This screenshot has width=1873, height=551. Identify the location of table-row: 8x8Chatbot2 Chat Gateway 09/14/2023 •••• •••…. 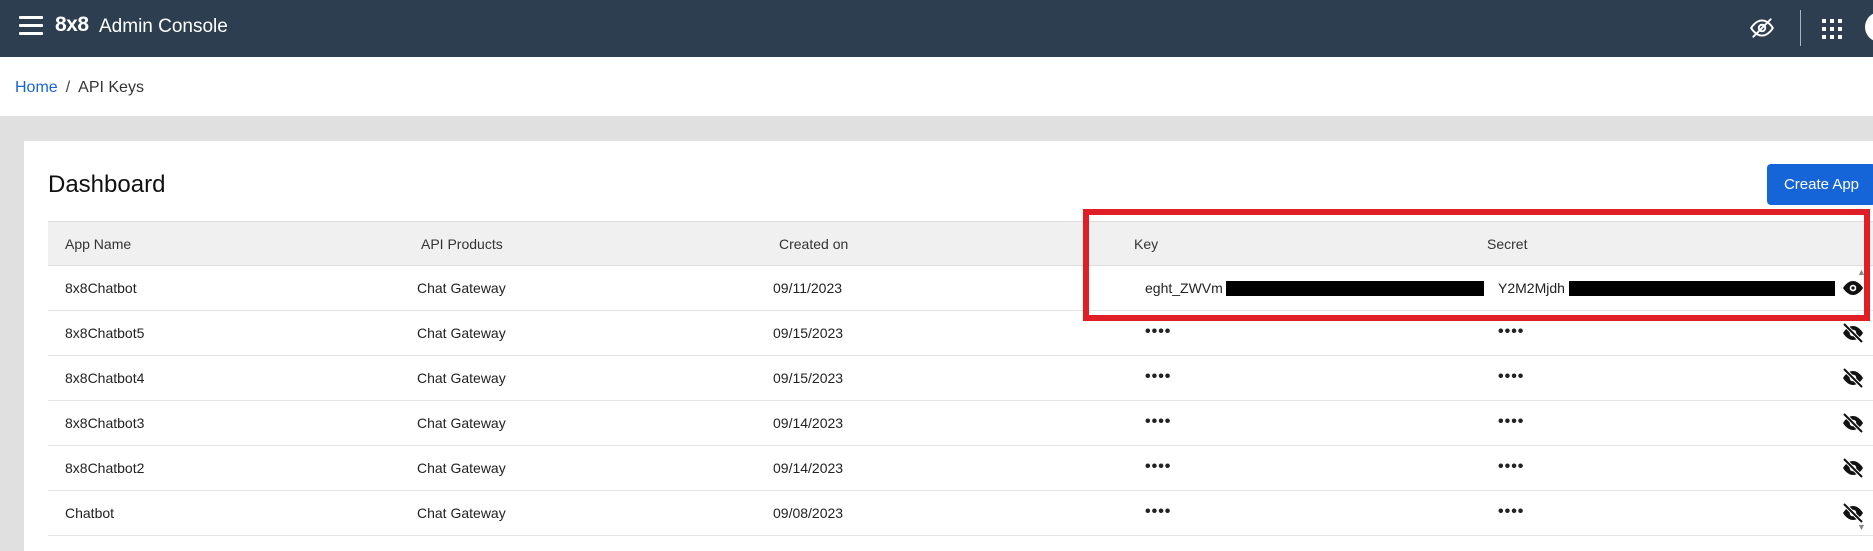
(960, 468).